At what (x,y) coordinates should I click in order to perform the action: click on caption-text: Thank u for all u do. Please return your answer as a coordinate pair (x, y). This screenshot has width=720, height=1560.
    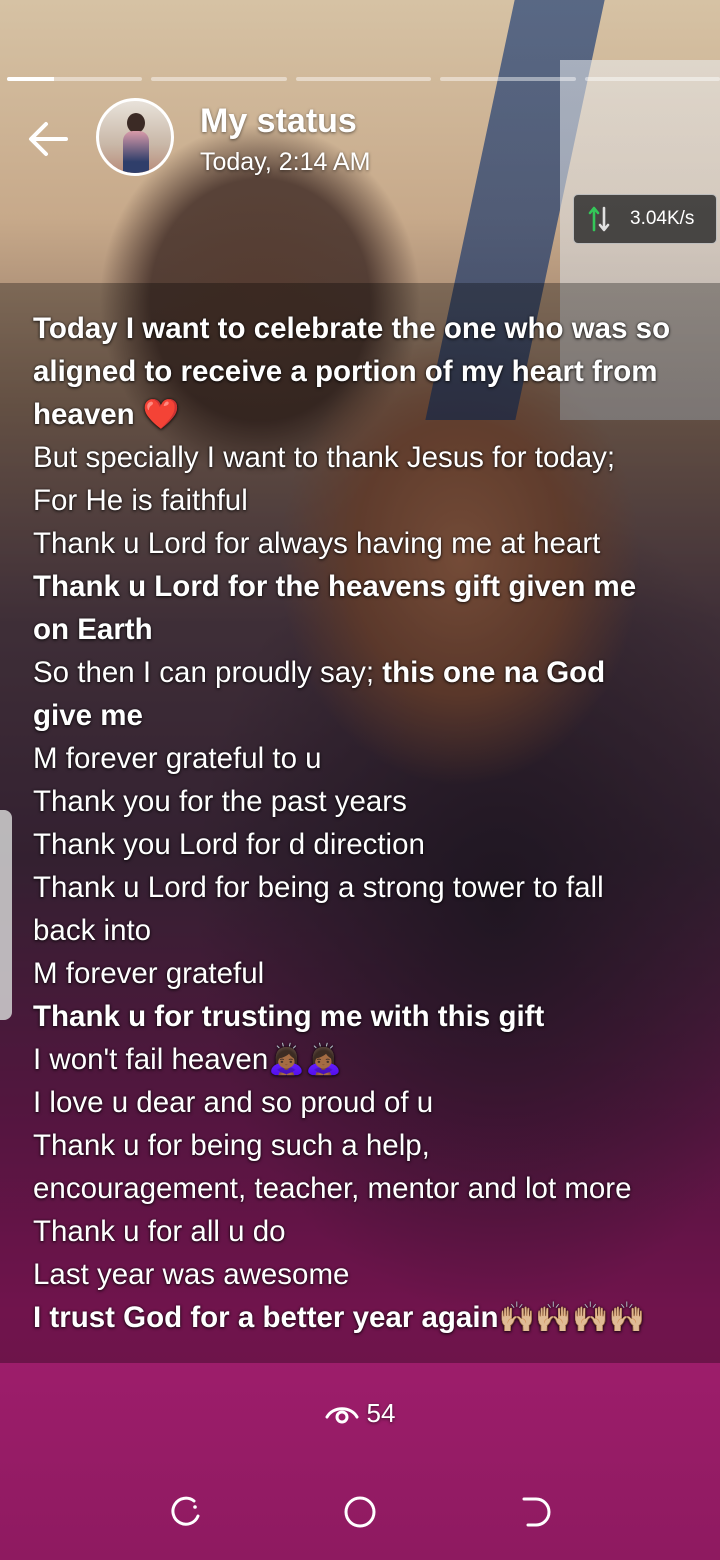
    Looking at the image, I should click on (159, 1231).